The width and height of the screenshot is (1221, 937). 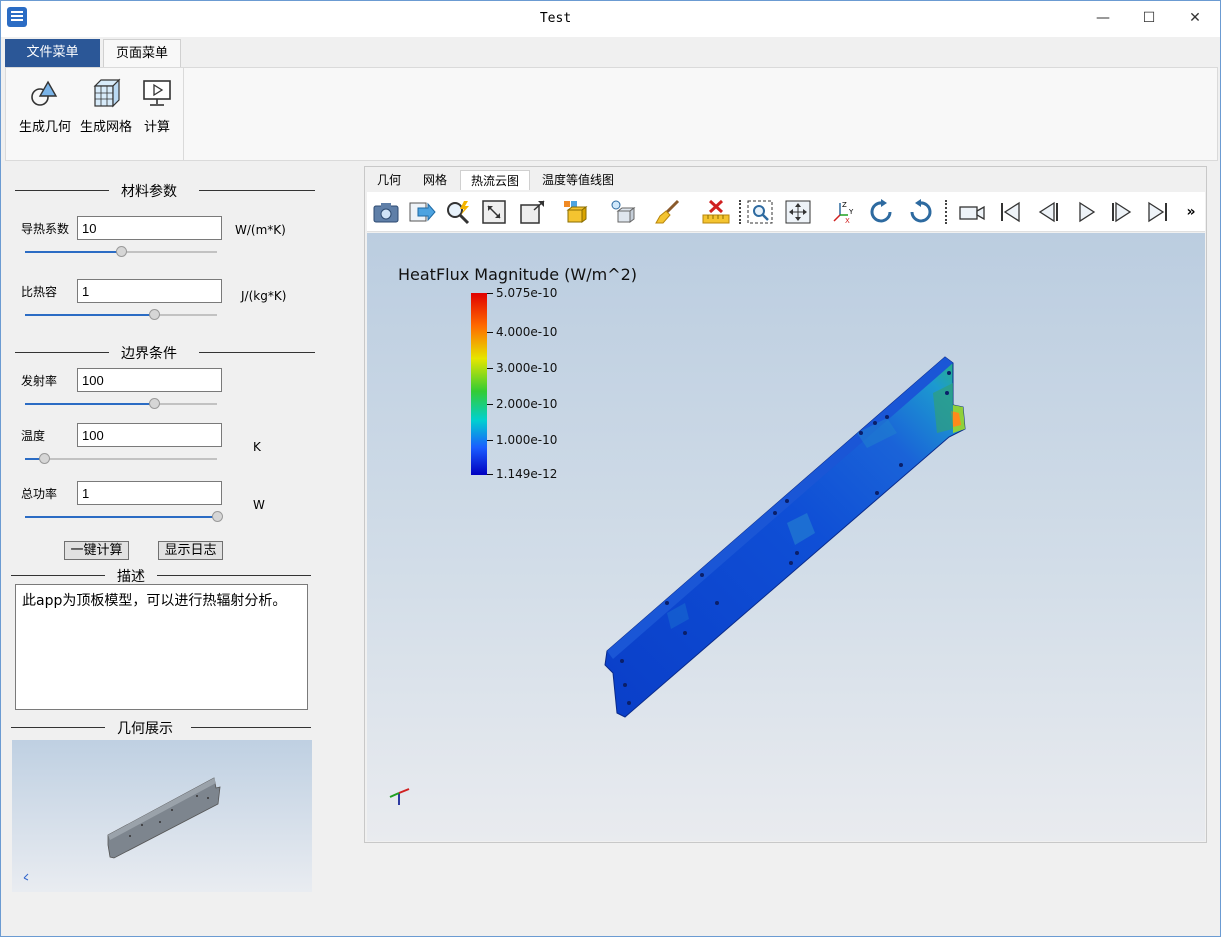 What do you see at coordinates (1158, 212) in the screenshot?
I see `last-frame-icon` at bounding box center [1158, 212].